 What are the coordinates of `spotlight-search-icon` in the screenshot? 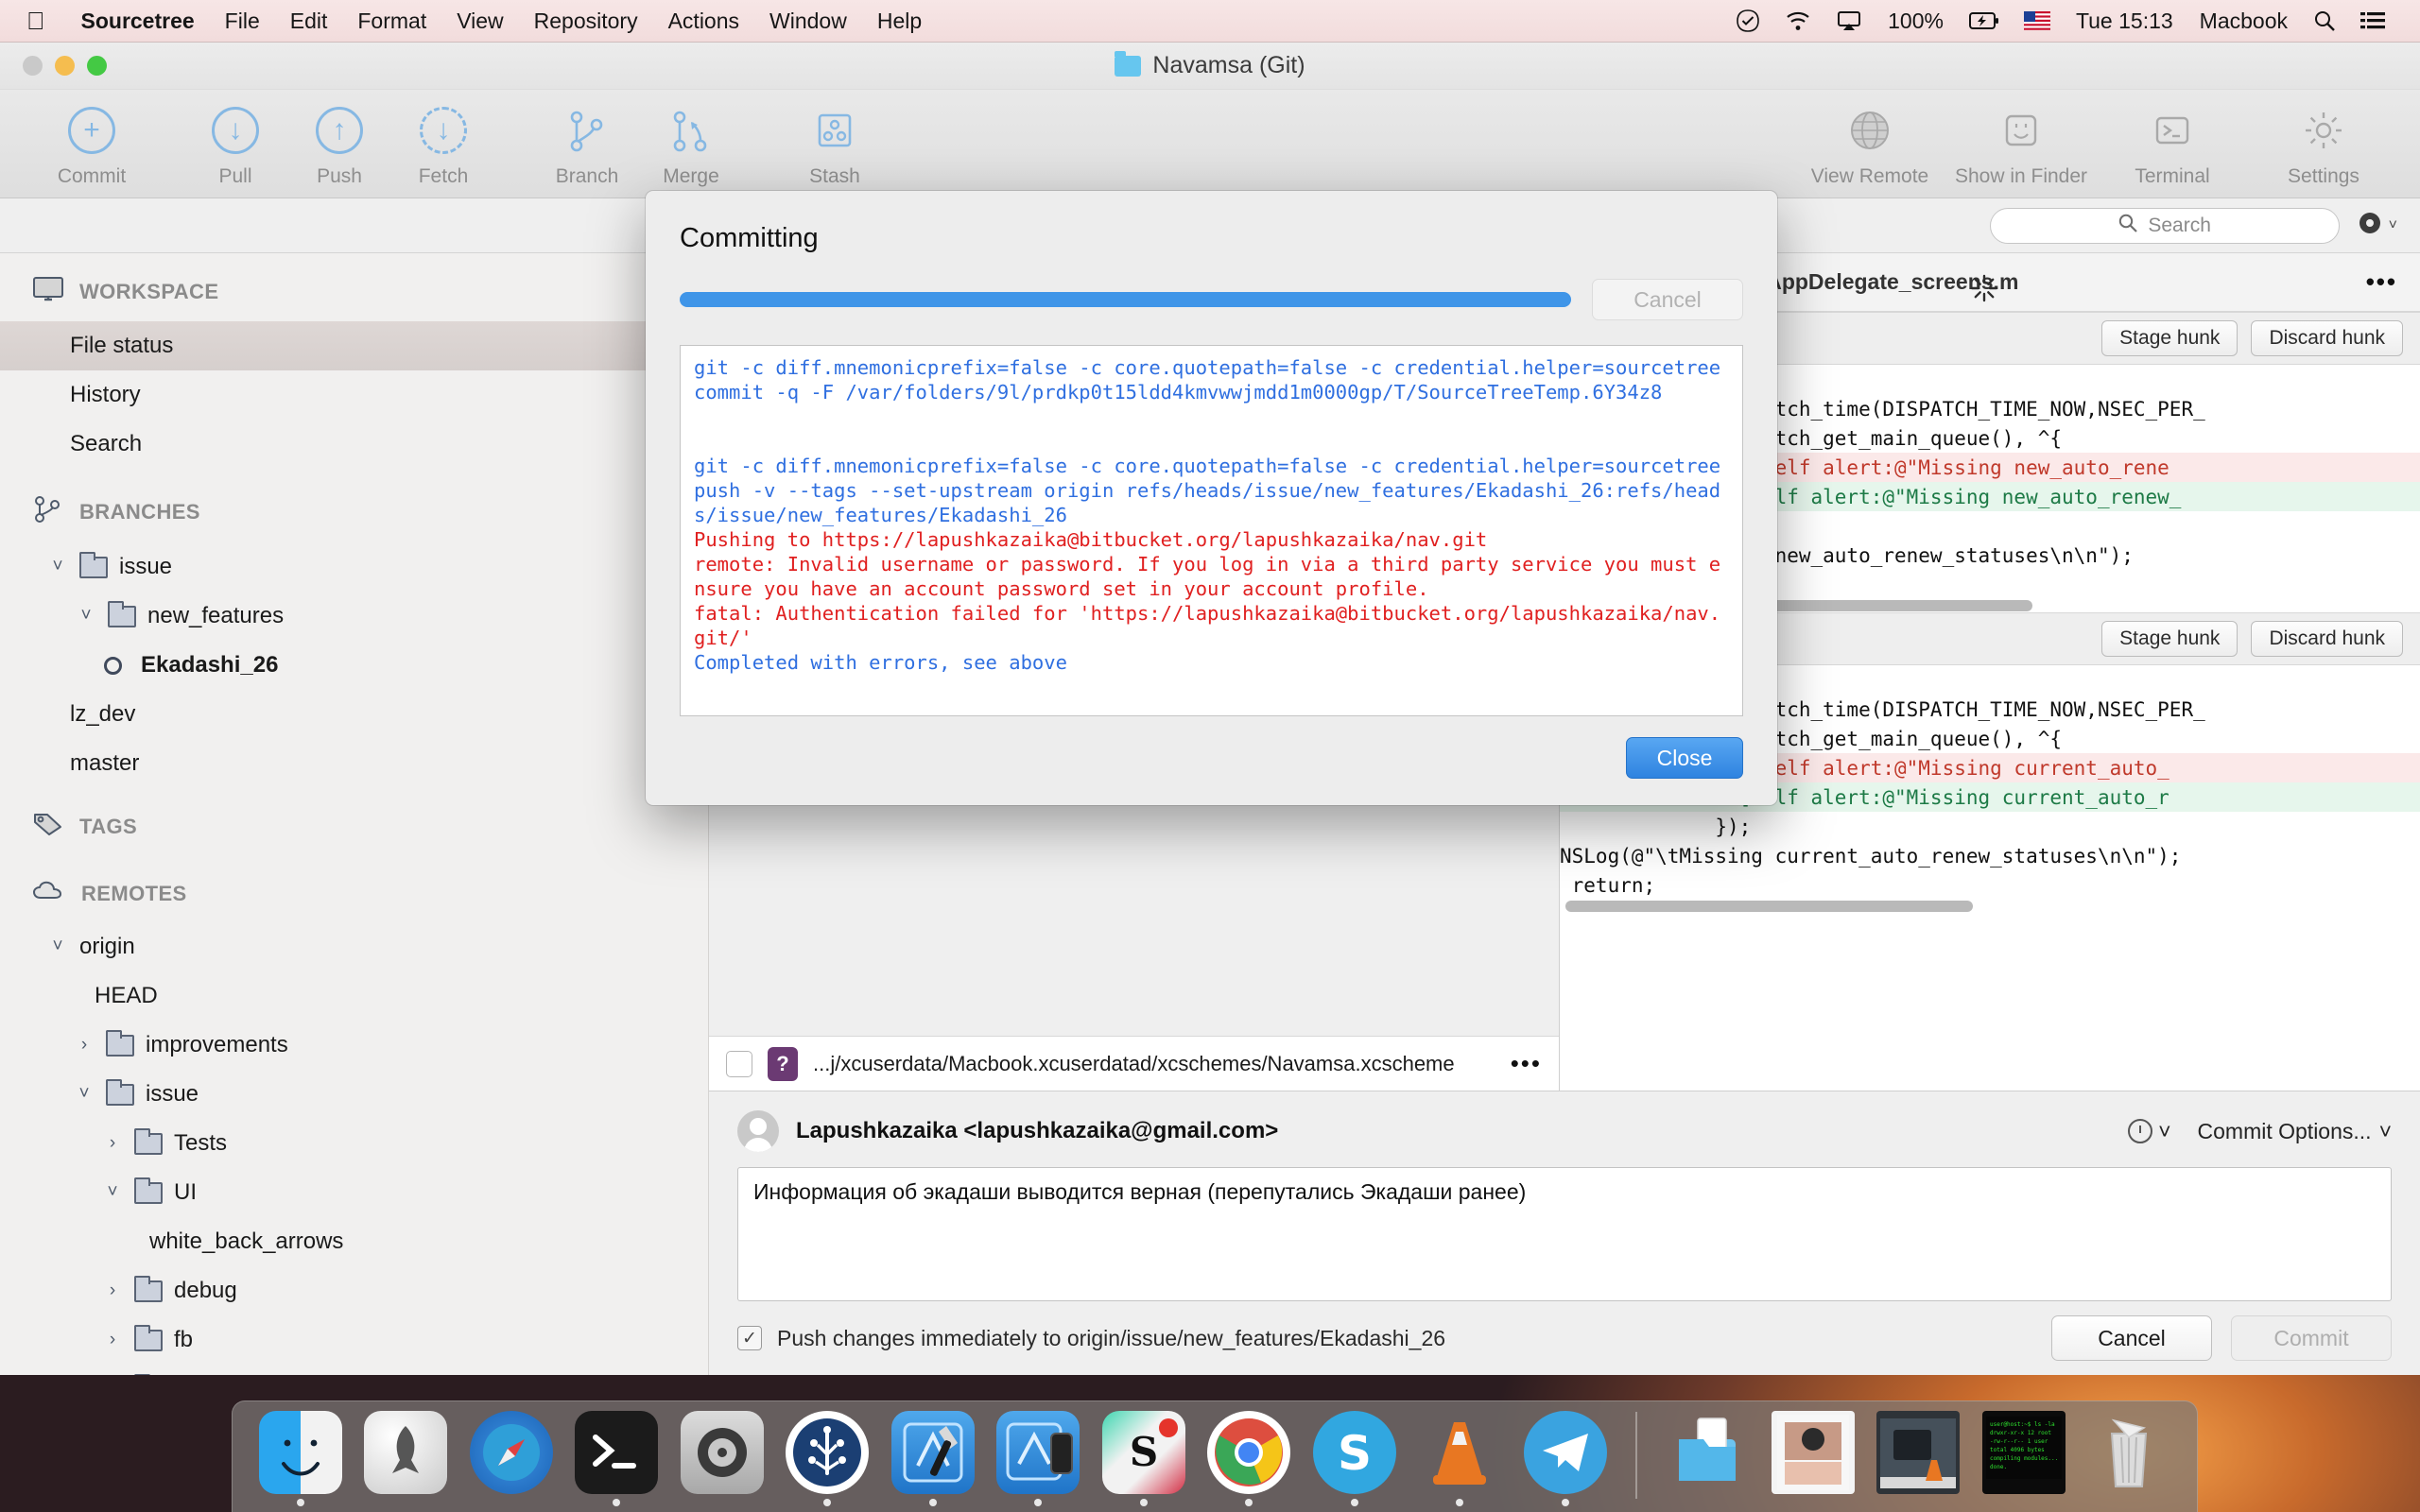 It's located at (2324, 20).